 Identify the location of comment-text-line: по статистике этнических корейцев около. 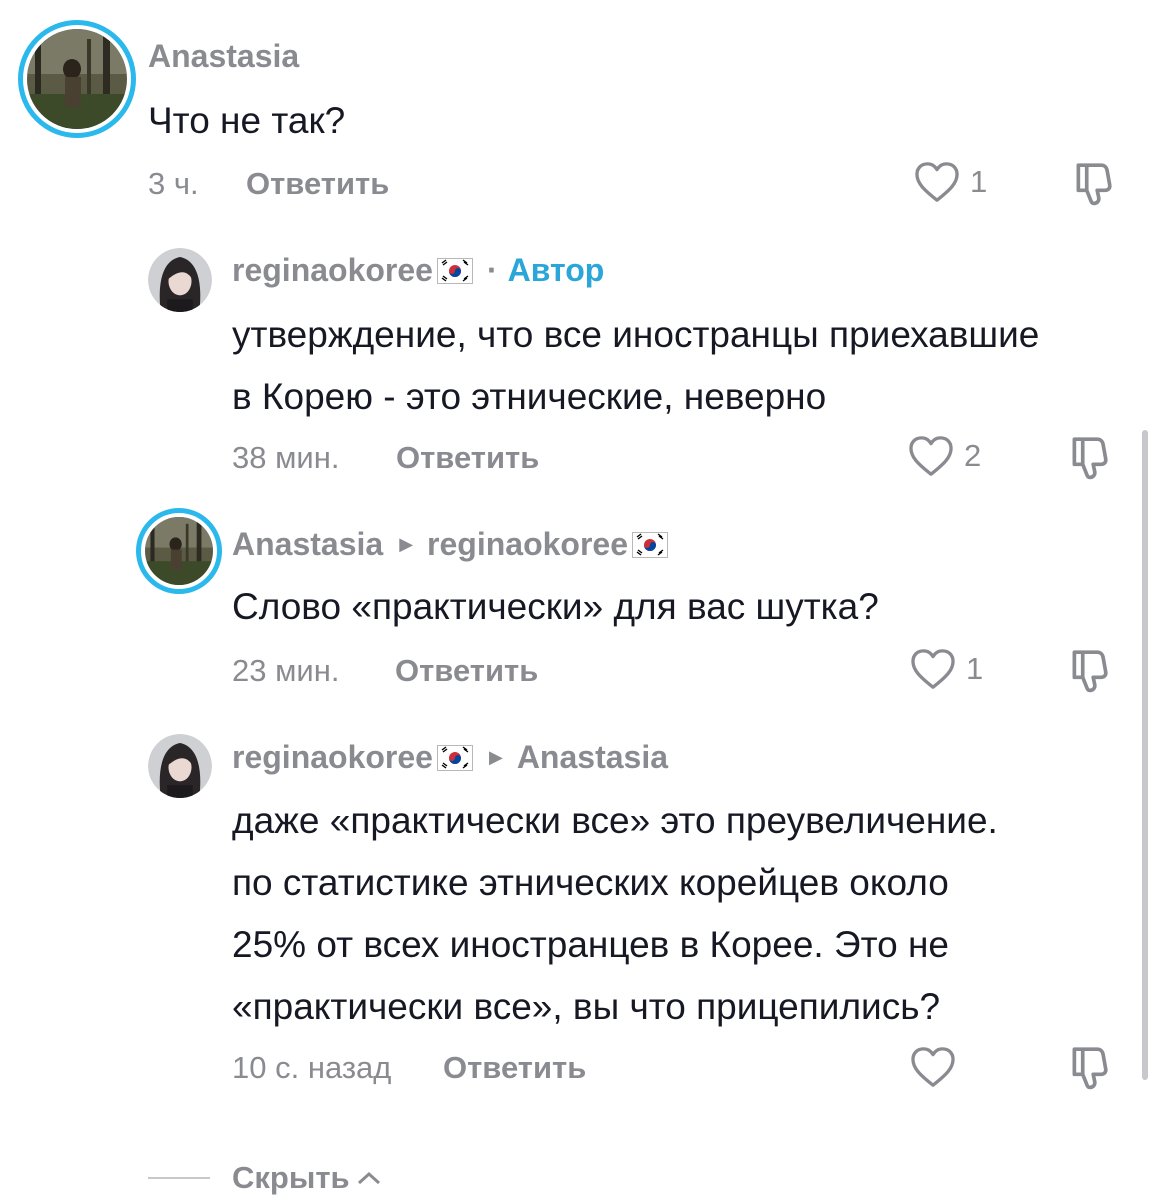
(590, 882).